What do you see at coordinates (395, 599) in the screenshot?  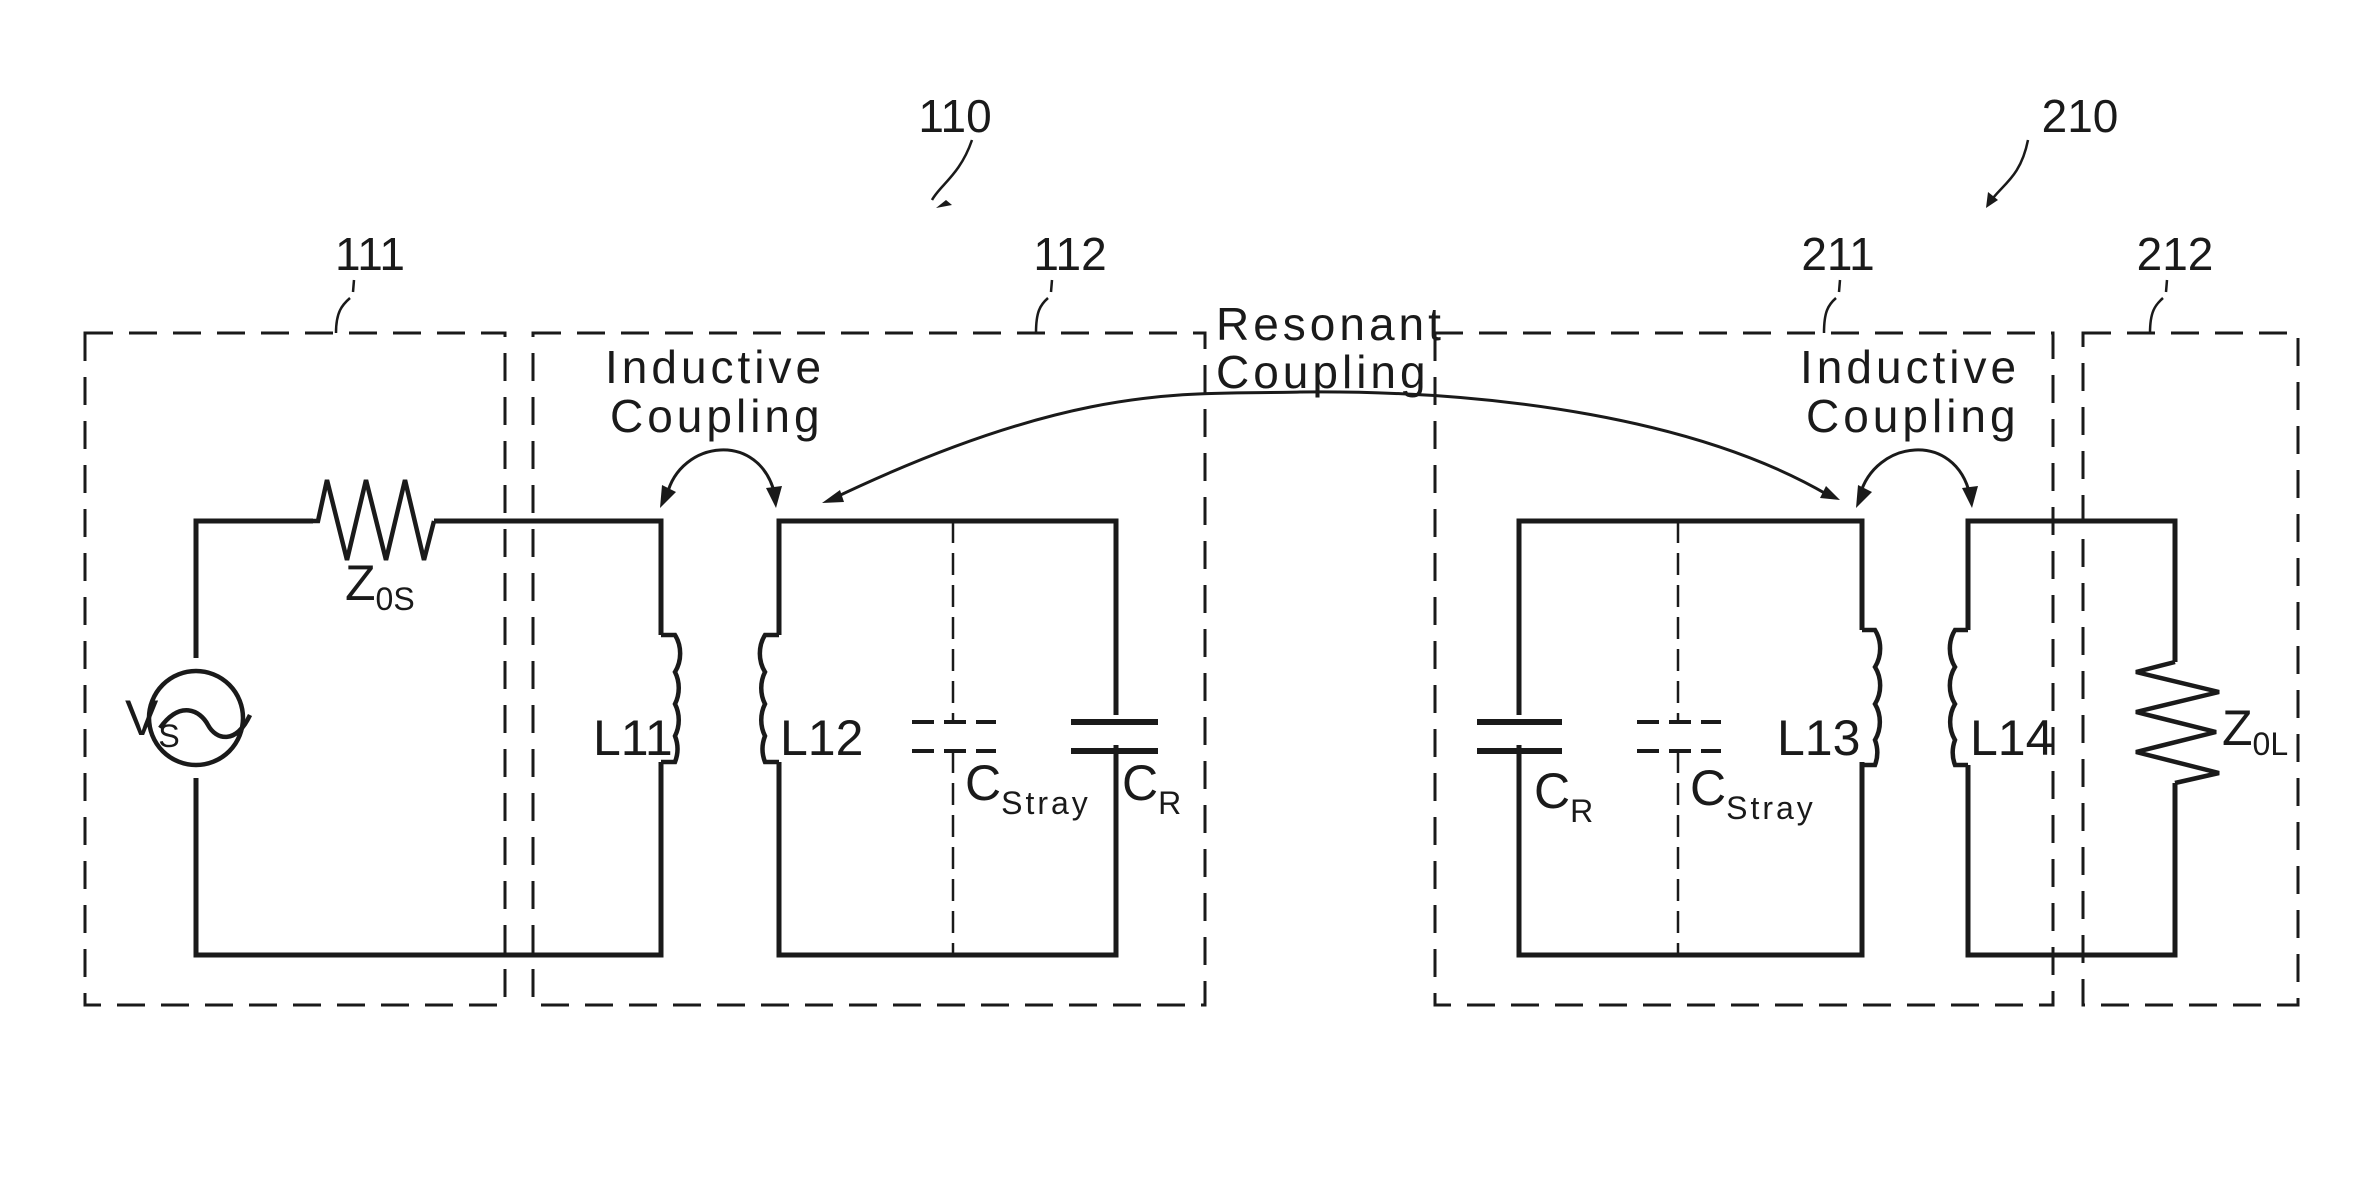 I see `z0s-sub: 0S` at bounding box center [395, 599].